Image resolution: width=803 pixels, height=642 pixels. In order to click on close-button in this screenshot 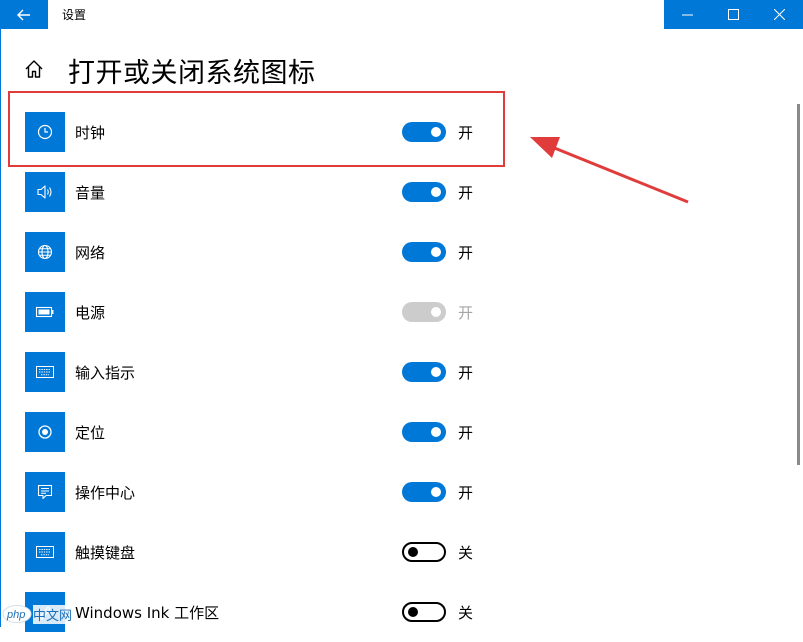, I will do `click(779, 14)`.